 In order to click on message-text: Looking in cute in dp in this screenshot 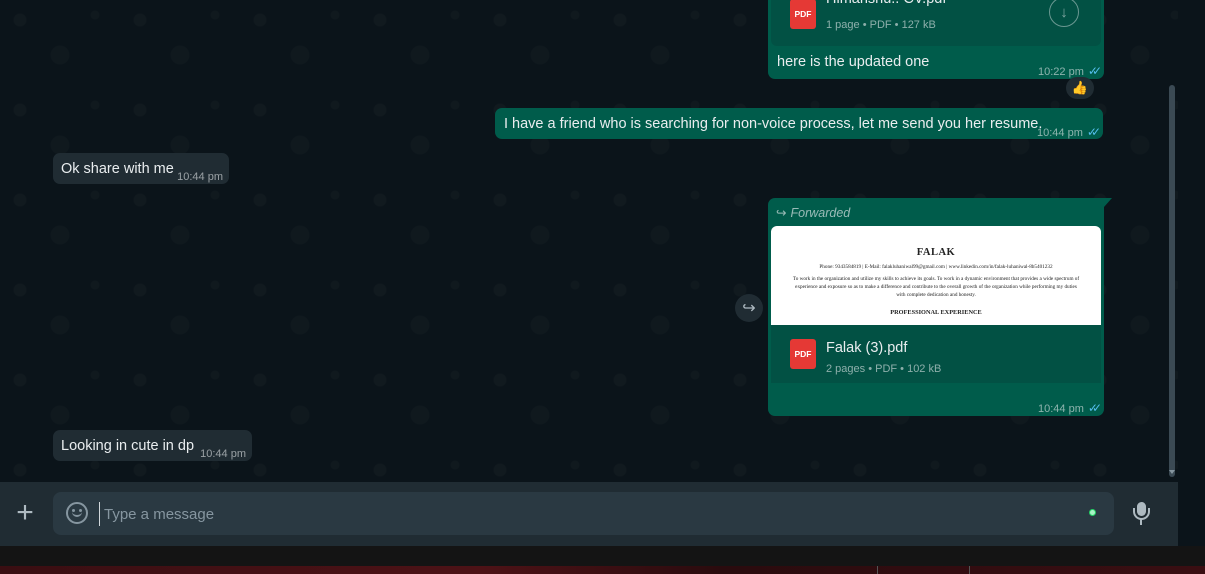, I will do `click(128, 446)`.